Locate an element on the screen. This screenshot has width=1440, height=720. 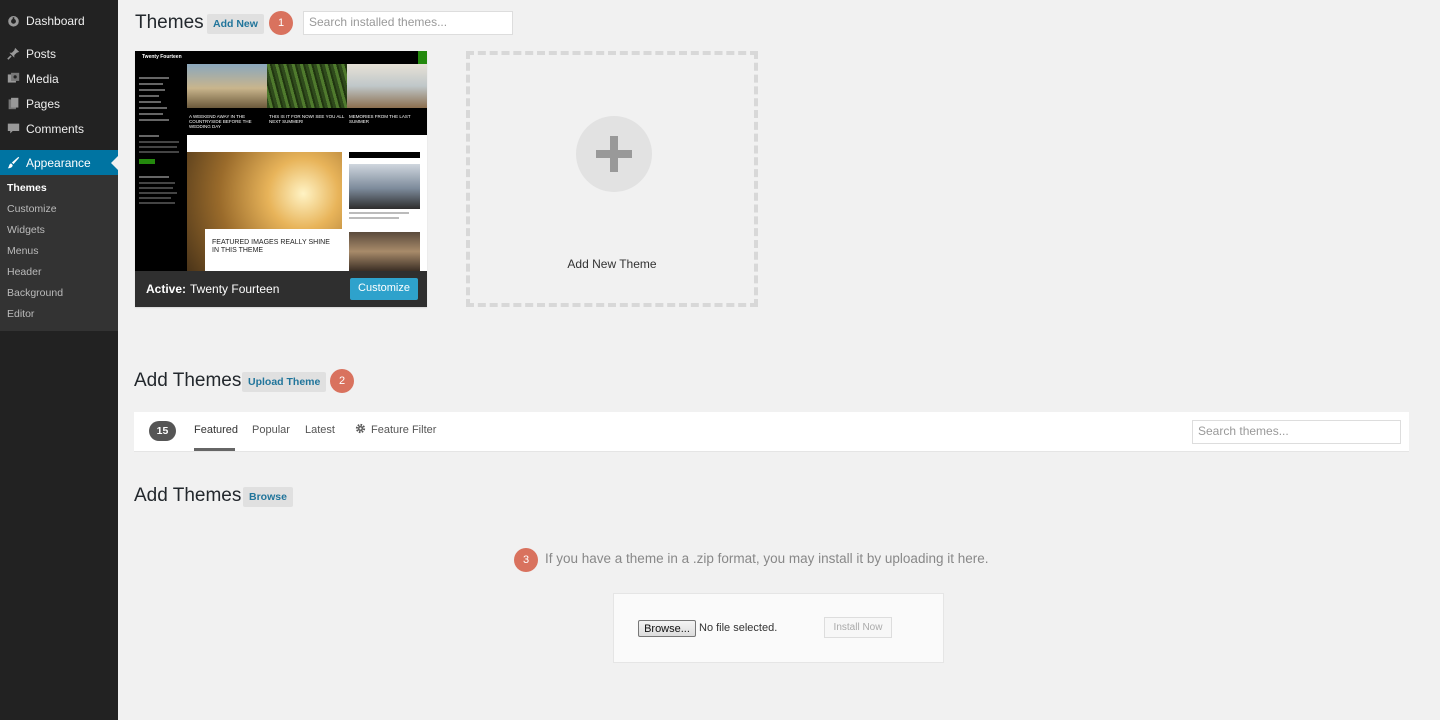
sidebar-item-label: Comments is located at coordinates (55, 128).